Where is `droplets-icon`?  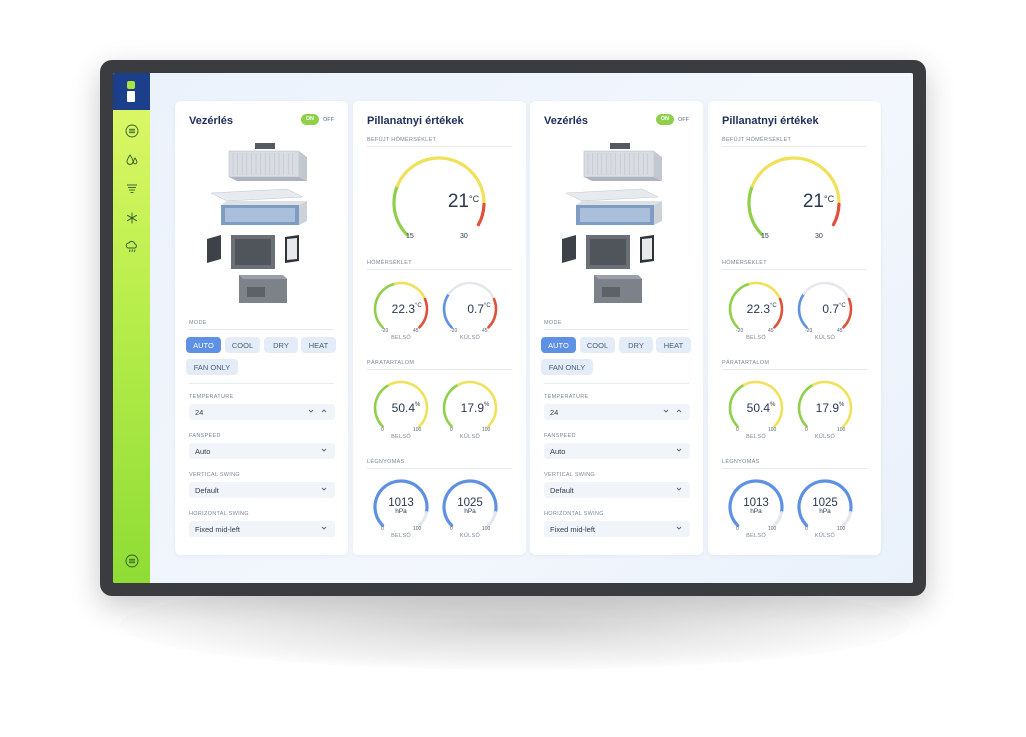
droplets-icon is located at coordinates (131, 159).